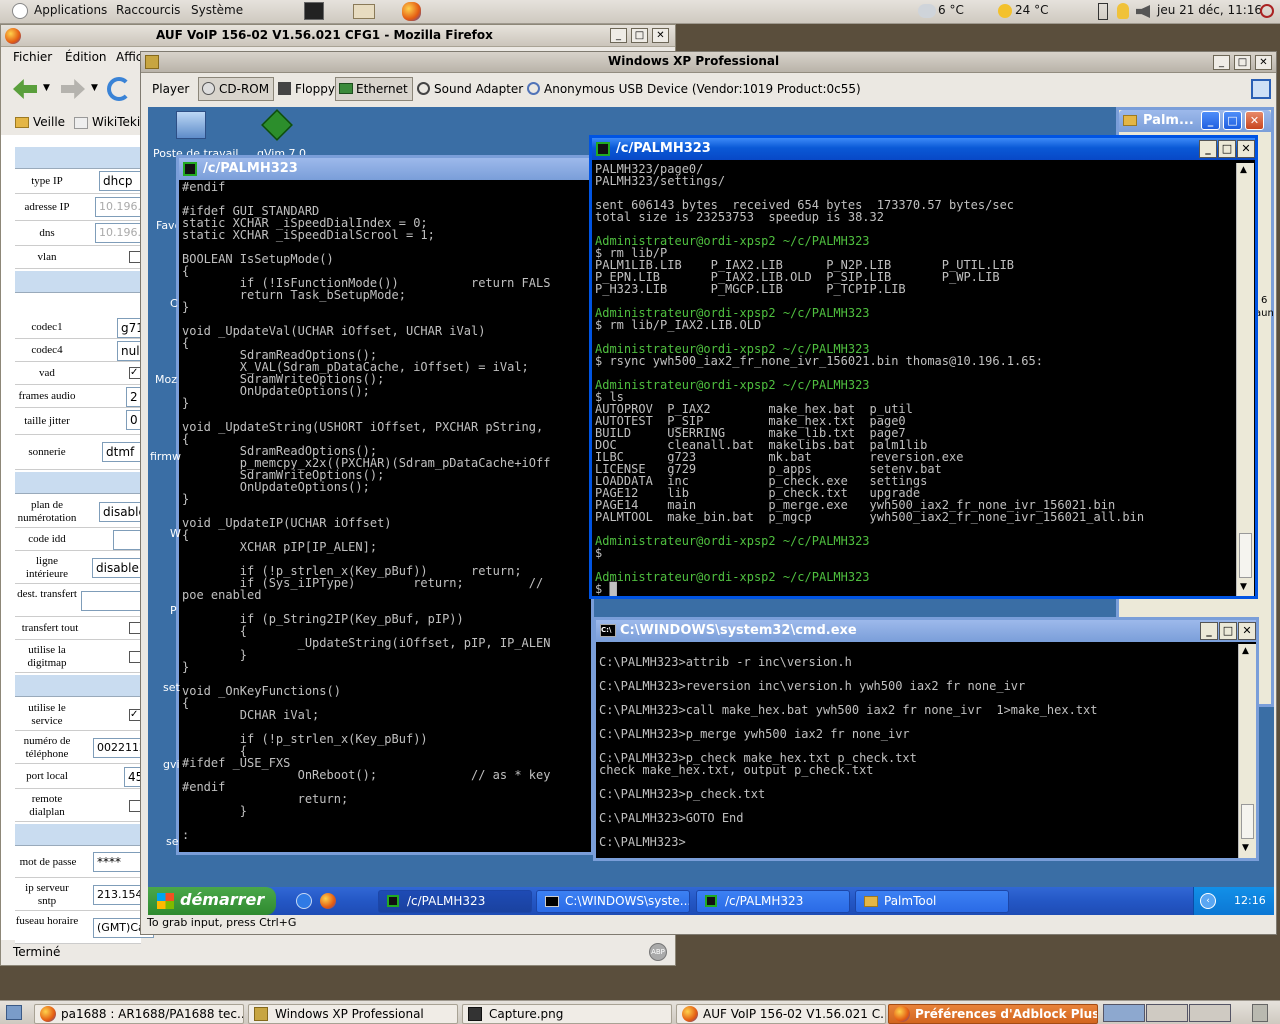 This screenshot has width=1280, height=1024. What do you see at coordinates (411, 11) in the screenshot?
I see `firefox-launcher-icon` at bounding box center [411, 11].